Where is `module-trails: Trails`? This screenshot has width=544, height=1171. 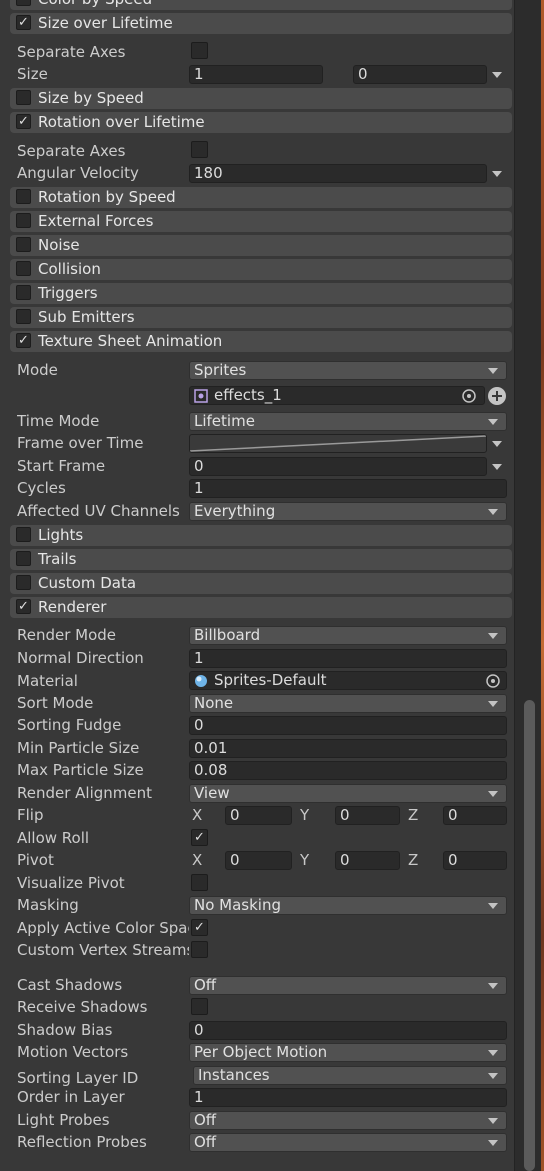
module-trails: Trails is located at coordinates (261, 559).